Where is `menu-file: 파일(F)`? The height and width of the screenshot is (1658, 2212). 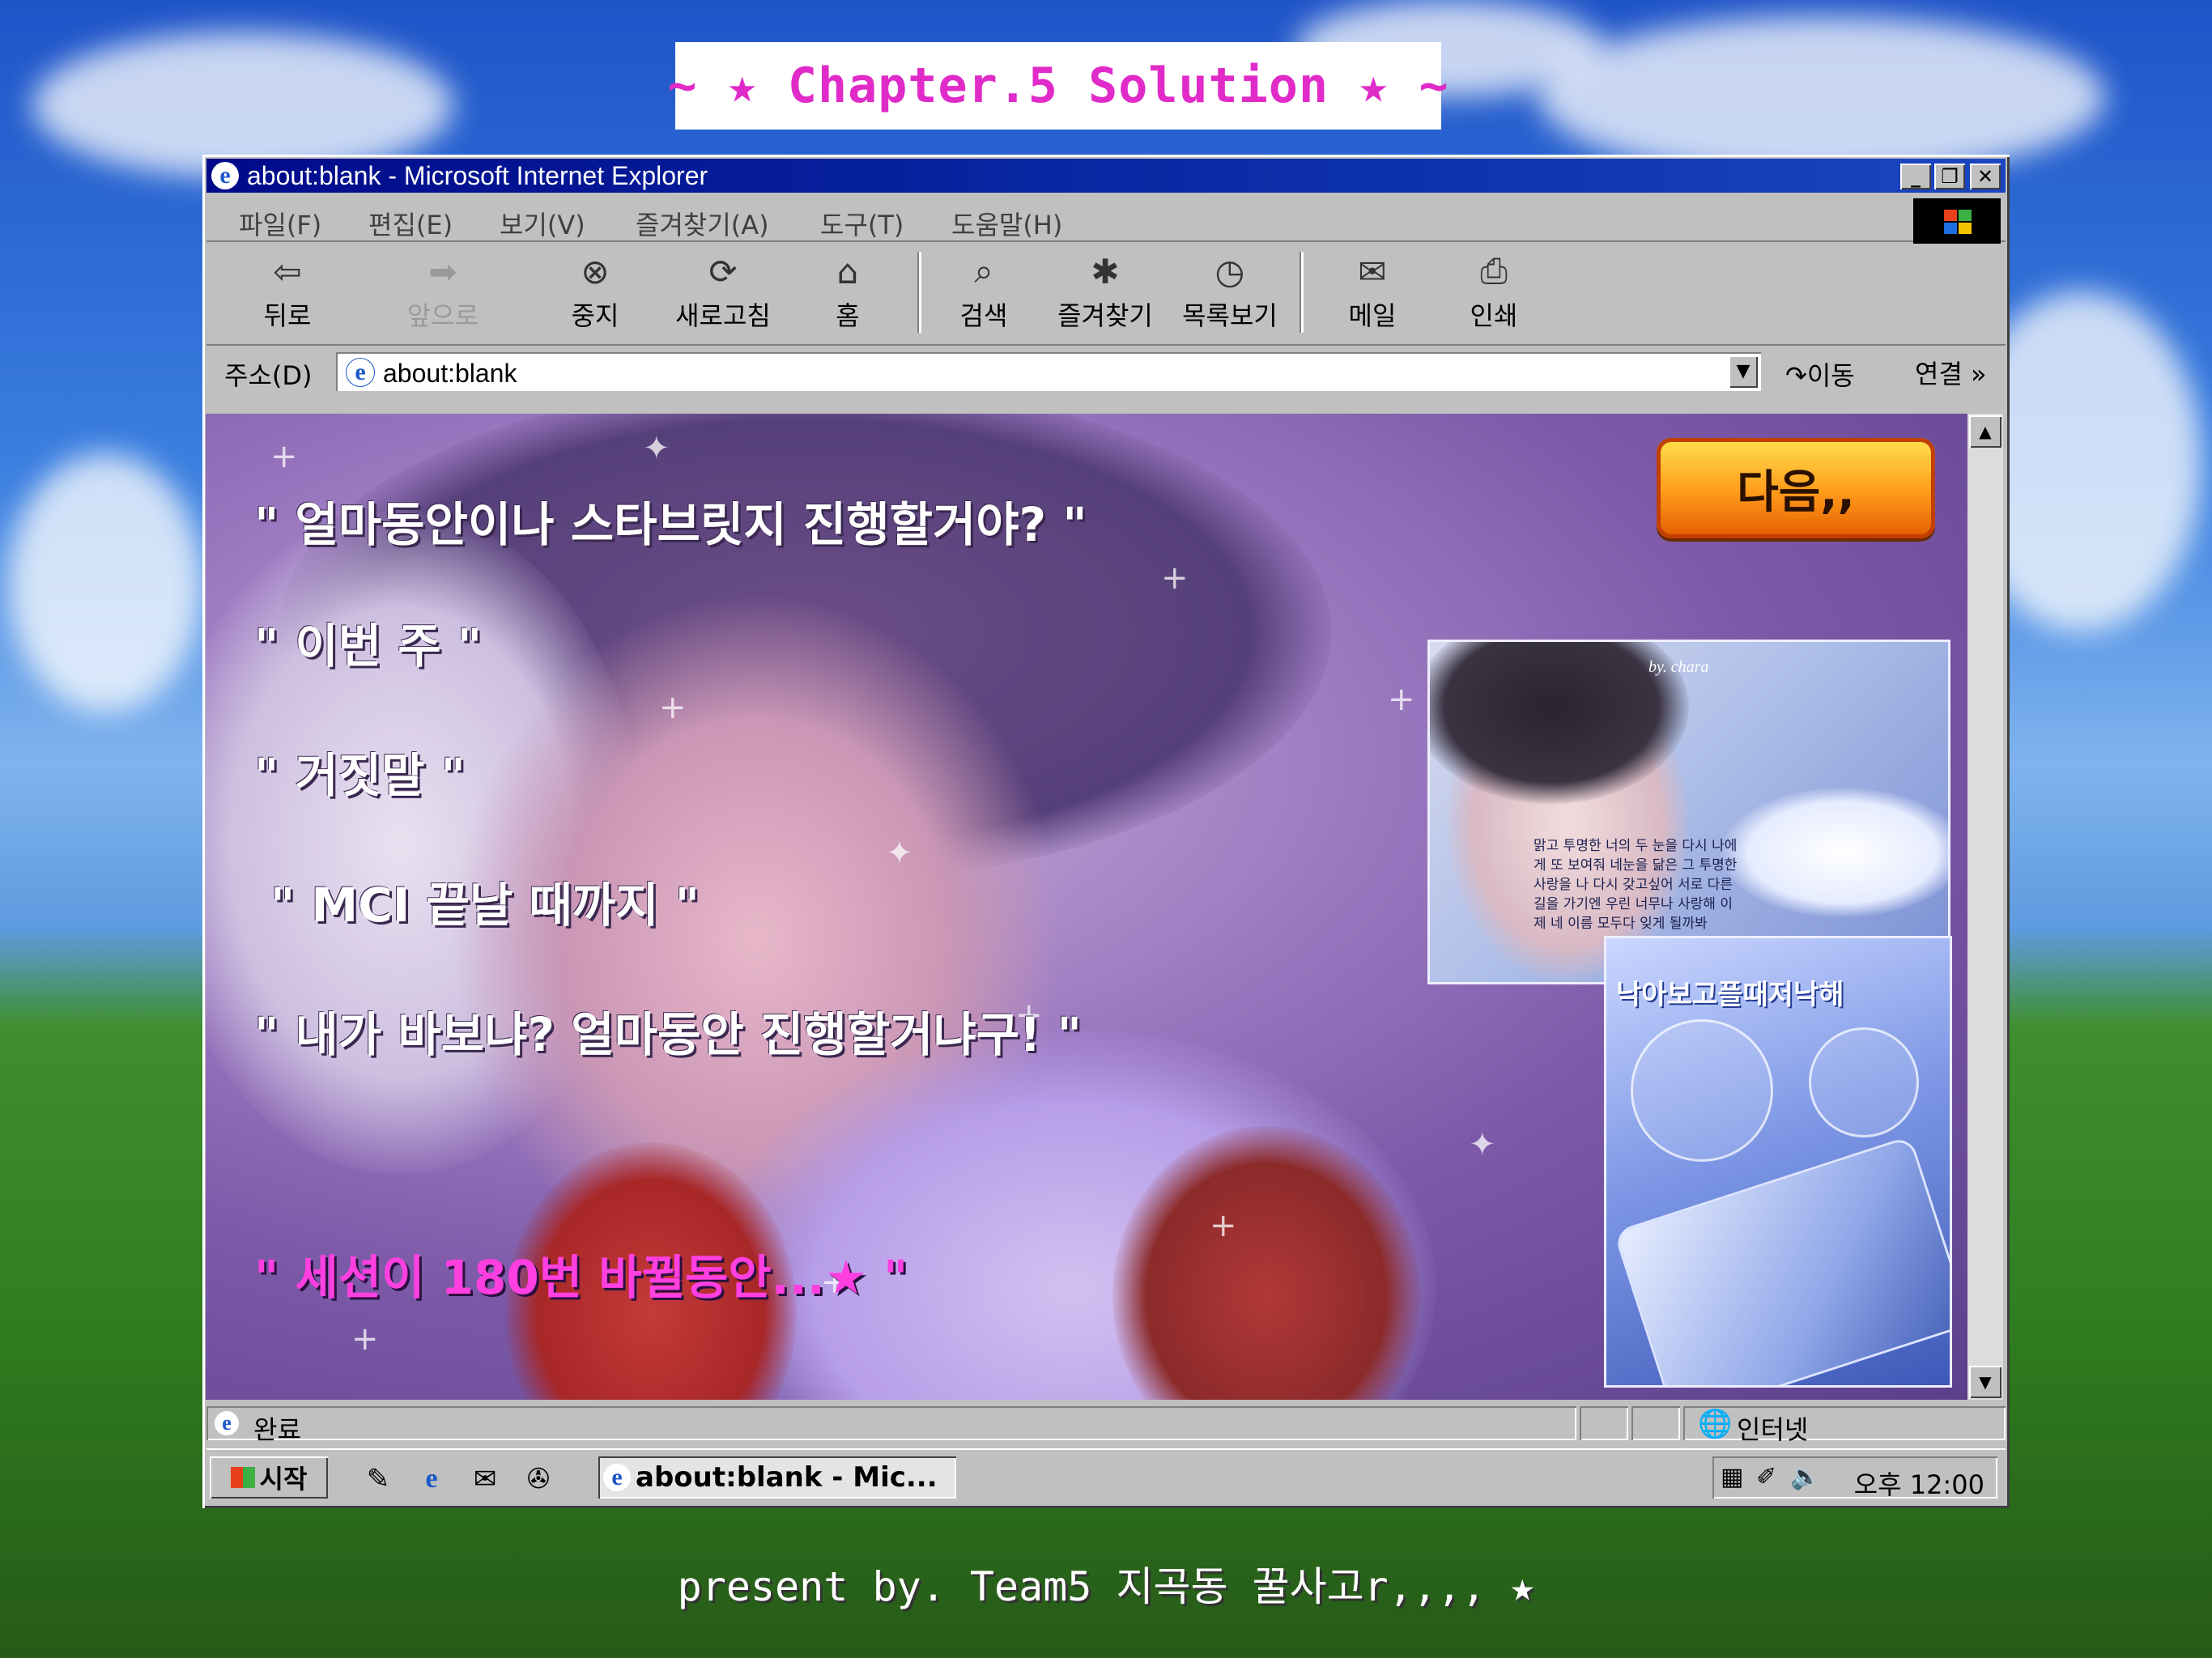 menu-file: 파일(F) is located at coordinates (280, 223).